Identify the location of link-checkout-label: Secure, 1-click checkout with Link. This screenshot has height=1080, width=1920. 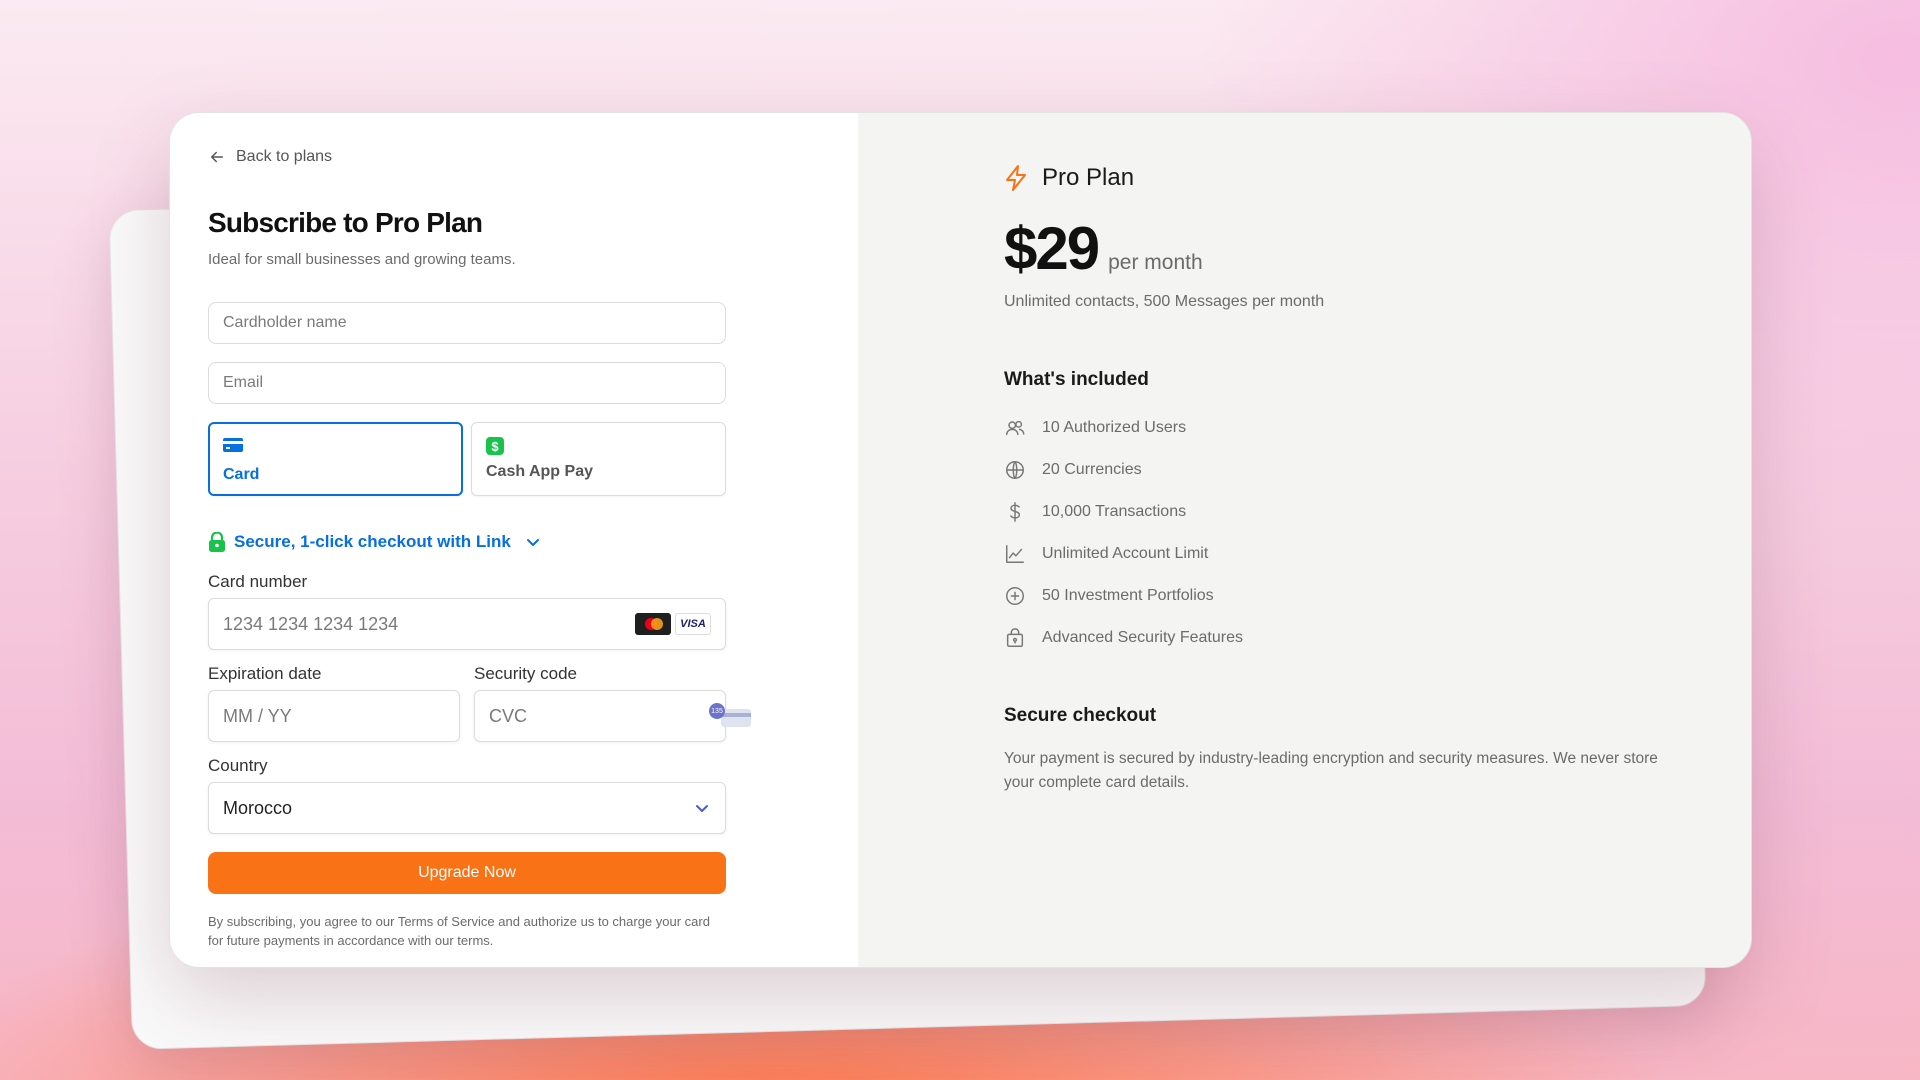
(372, 541).